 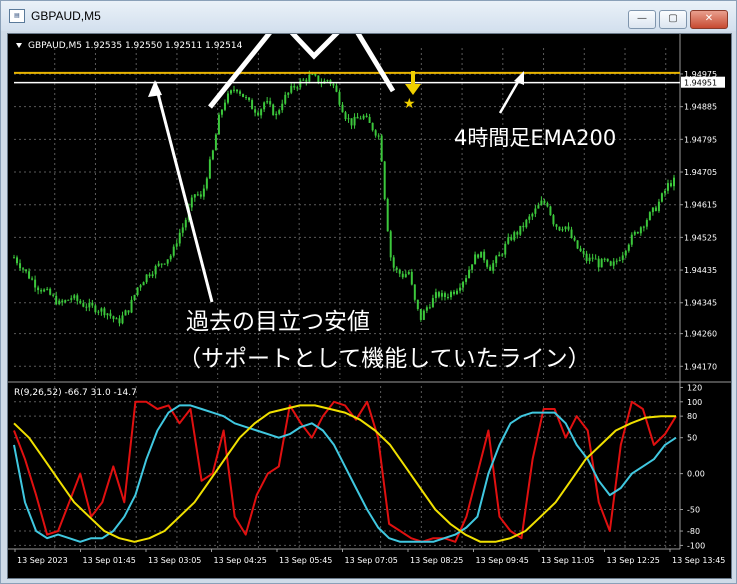 What do you see at coordinates (42, 560) in the screenshot?
I see `time-tick-label: 13 Sep 2023` at bounding box center [42, 560].